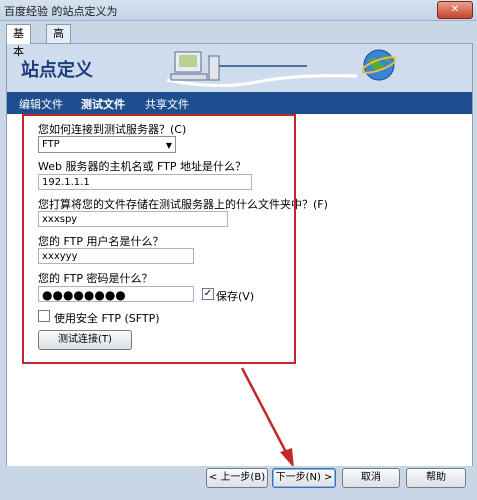 This screenshot has height=500, width=477. I want to click on save-password-label: 保存(V), so click(235, 296).